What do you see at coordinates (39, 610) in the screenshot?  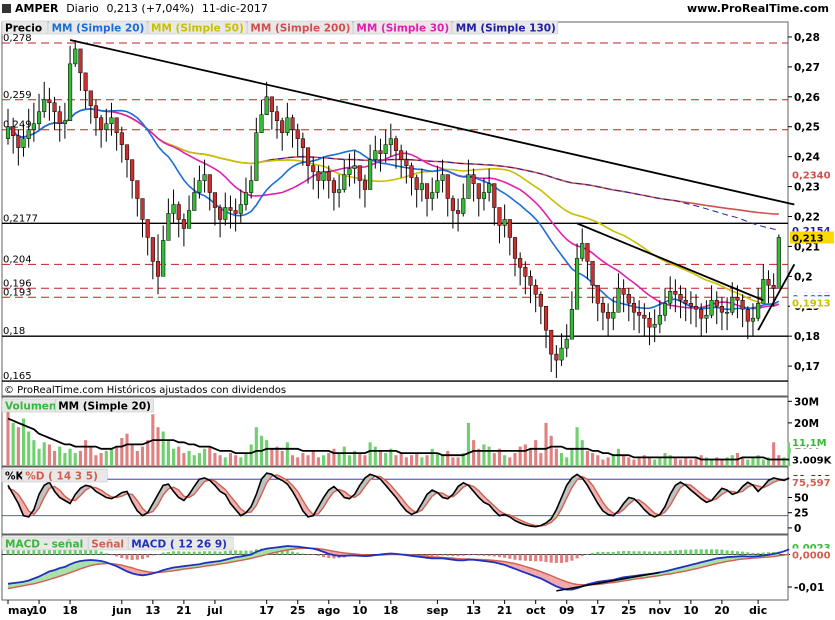 I see `x-label-1: 10` at bounding box center [39, 610].